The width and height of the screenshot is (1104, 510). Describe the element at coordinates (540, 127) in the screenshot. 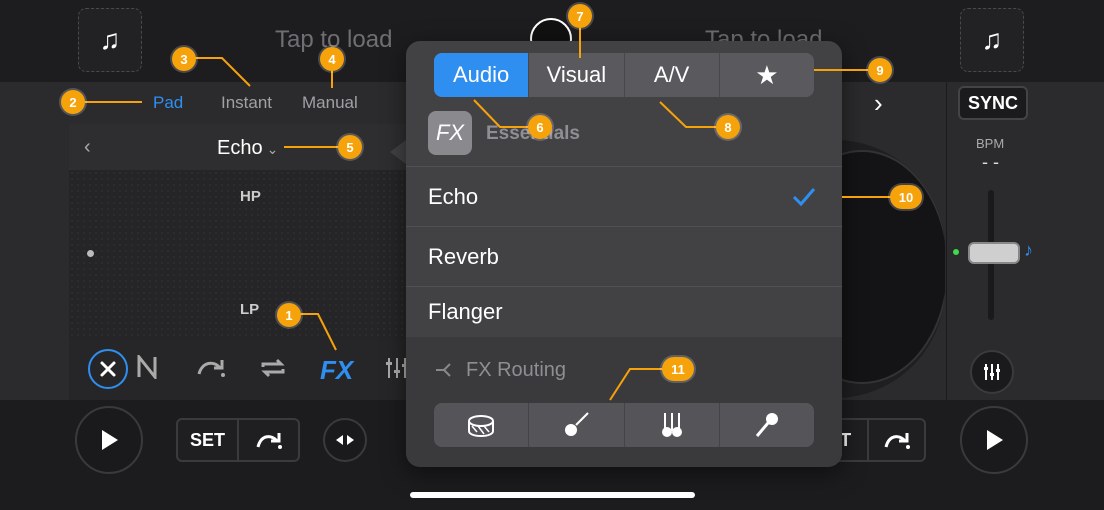

I see `callout-6: 6` at that location.